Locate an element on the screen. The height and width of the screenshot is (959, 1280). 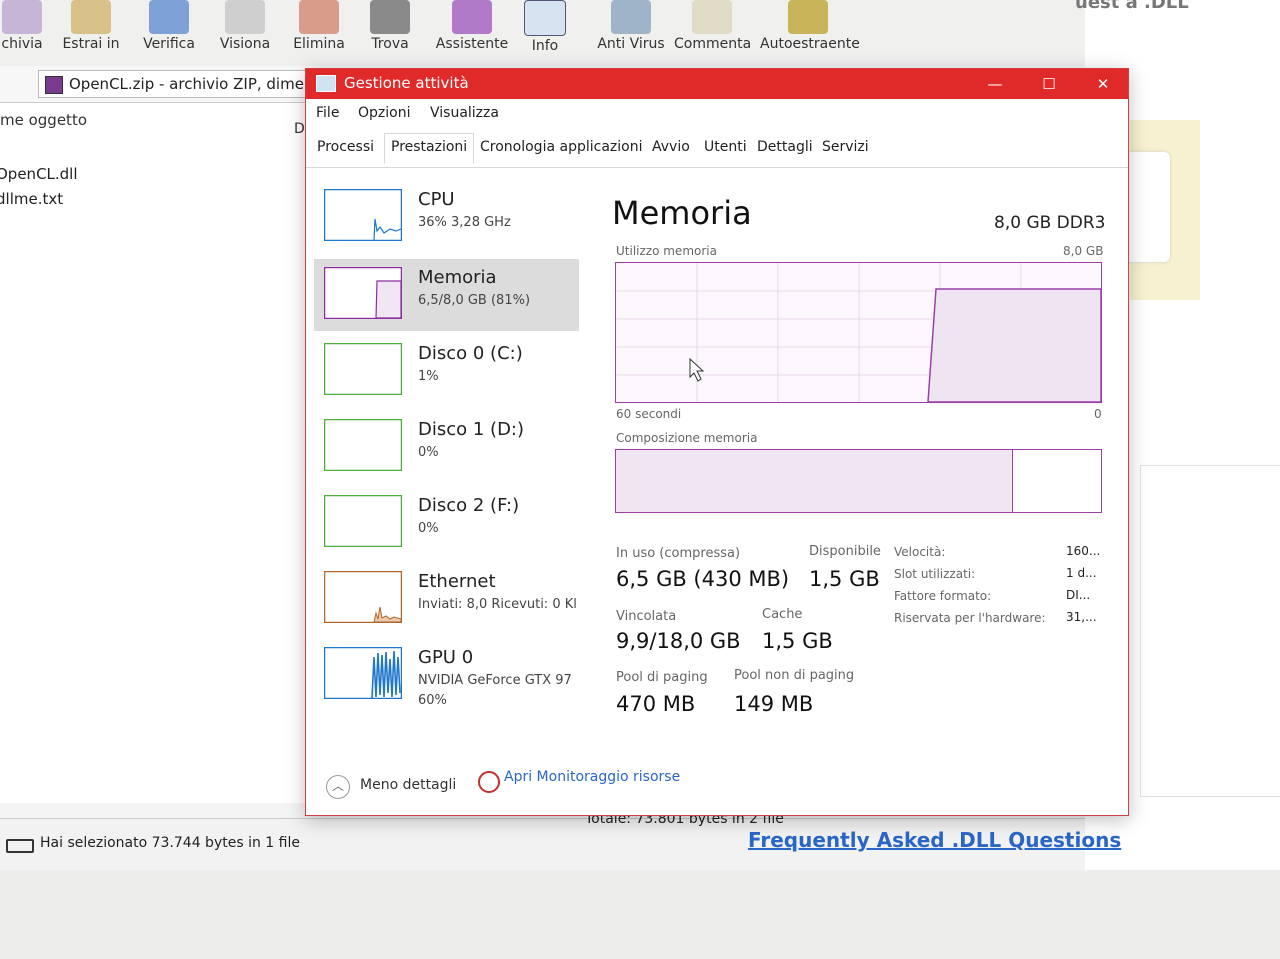
memory-usage-graph is located at coordinates (858, 332).